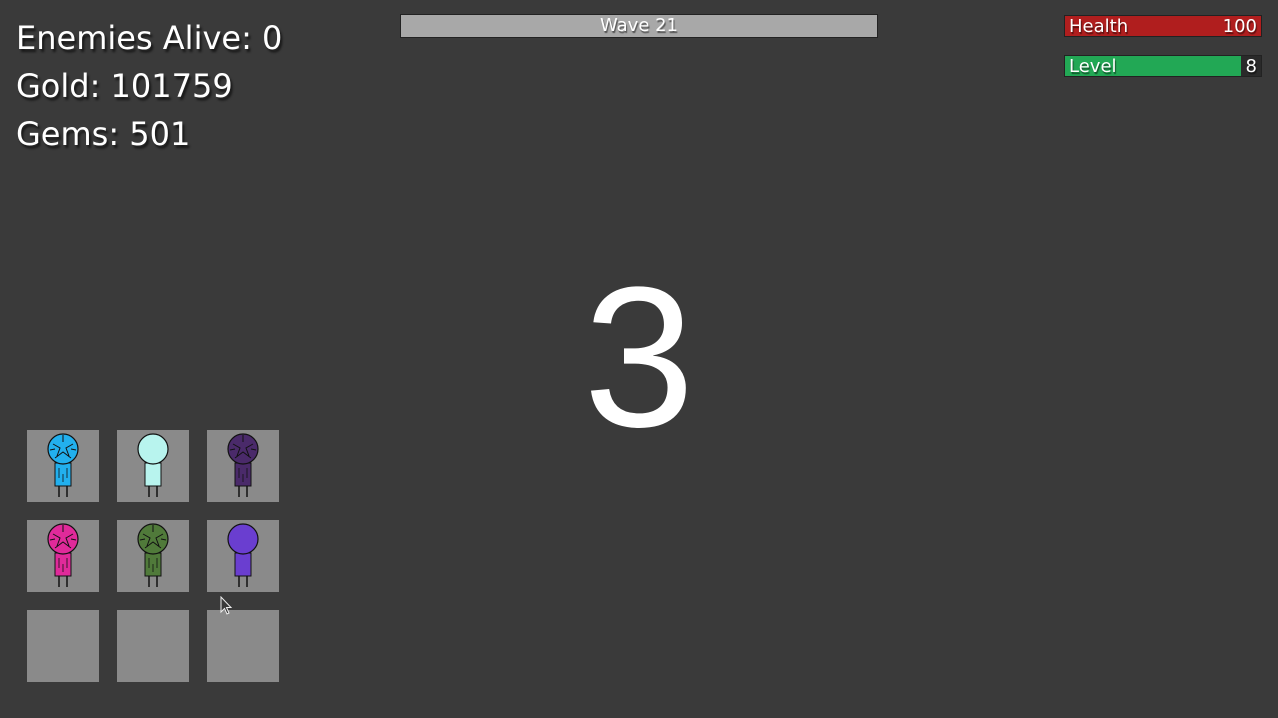 The width and height of the screenshot is (1278, 718). I want to click on level-bar: Level 8, so click(1163, 66).